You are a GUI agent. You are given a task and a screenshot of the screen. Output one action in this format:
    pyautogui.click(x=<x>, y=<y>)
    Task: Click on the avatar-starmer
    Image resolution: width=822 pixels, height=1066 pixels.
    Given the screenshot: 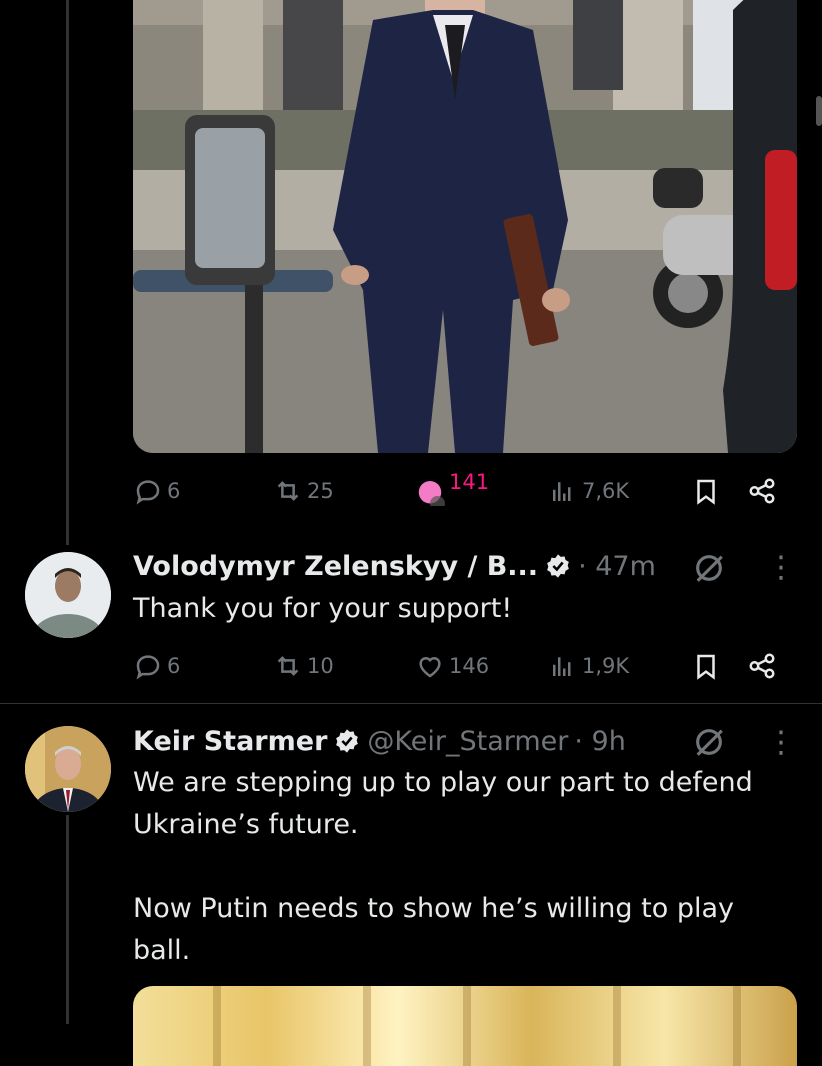 What is the action you would take?
    pyautogui.click(x=68, y=769)
    